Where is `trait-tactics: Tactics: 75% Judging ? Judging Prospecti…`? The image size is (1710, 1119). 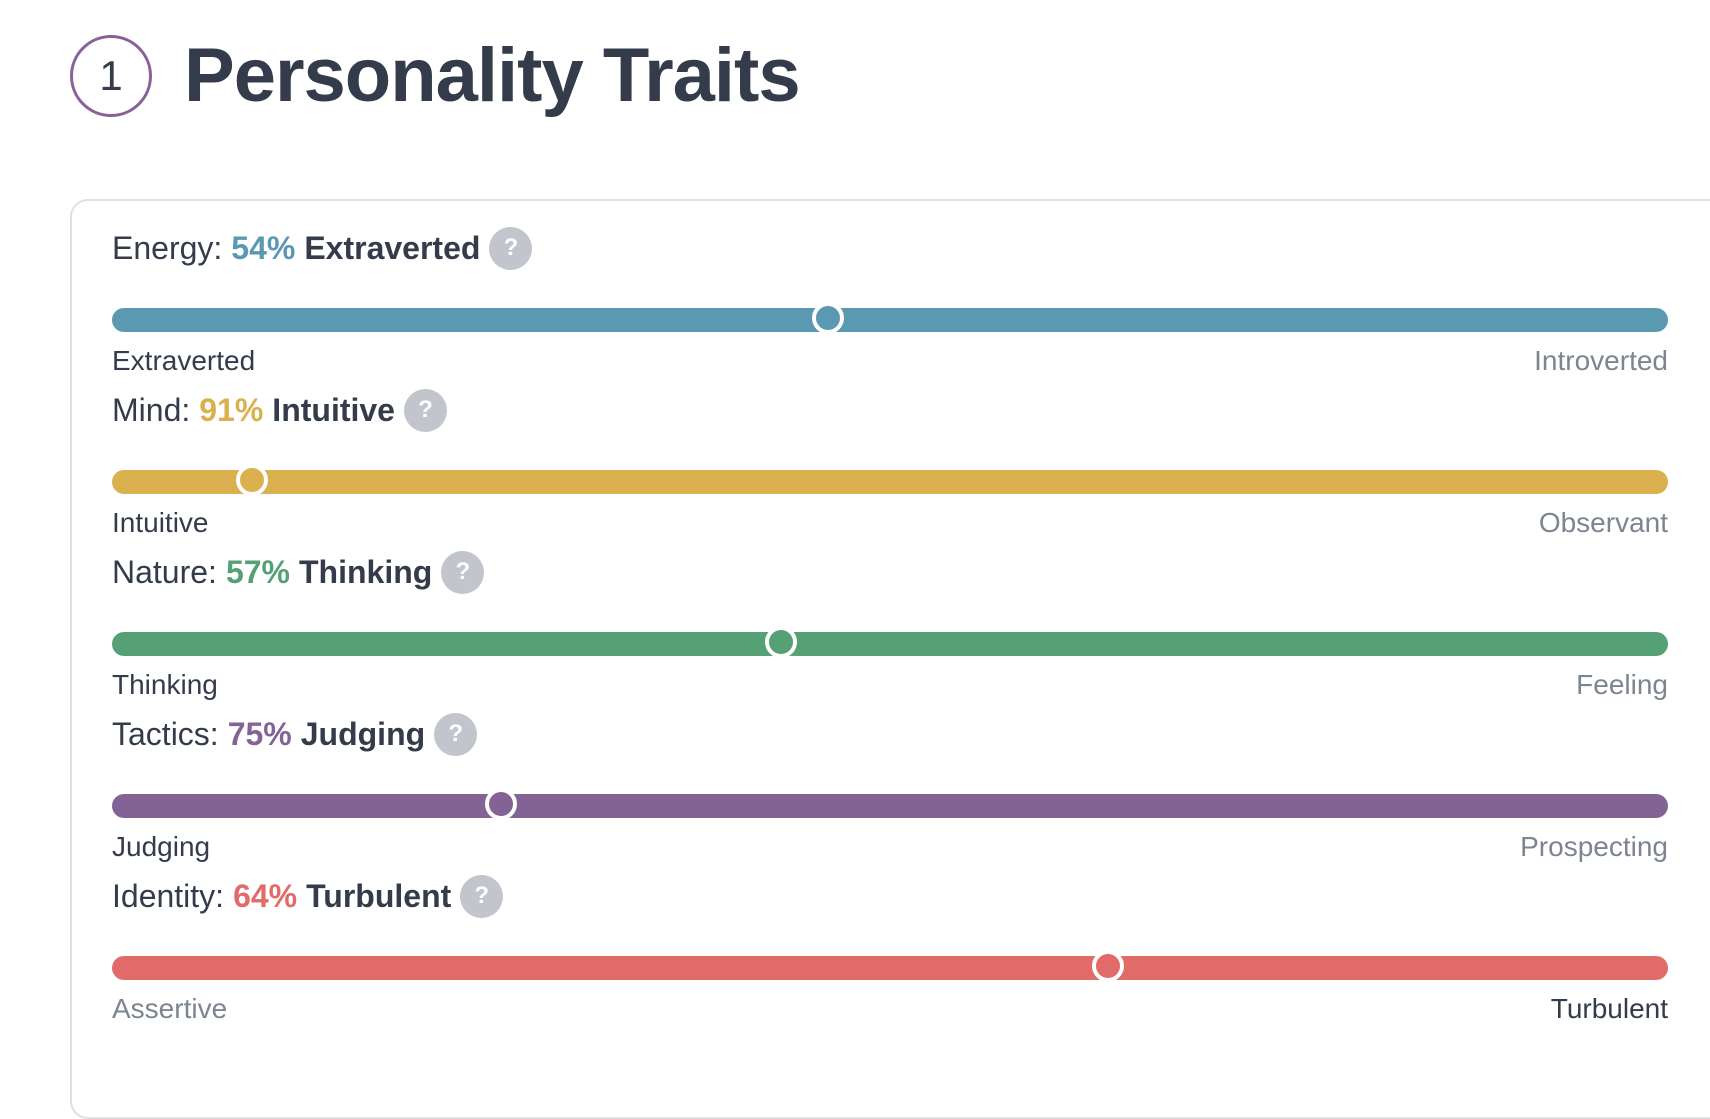
trait-tactics: Tactics: 75% Judging ? Judging Prospecti… is located at coordinates (890, 786).